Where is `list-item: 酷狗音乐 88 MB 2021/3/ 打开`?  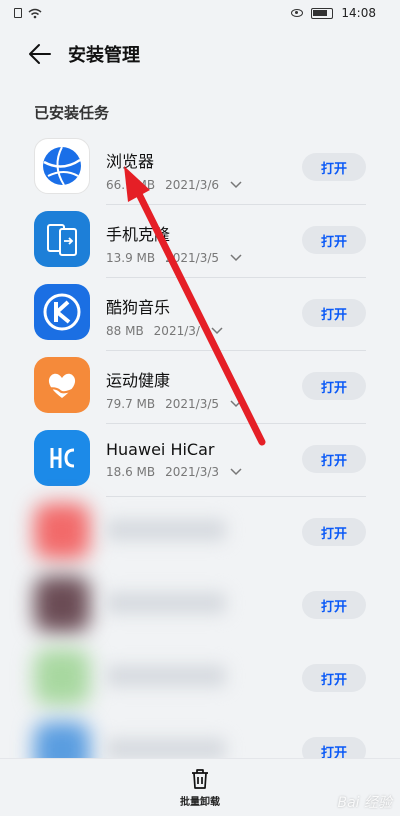 list-item: 酷狗音乐 88 MB 2021/3/ 打开 is located at coordinates (200, 314).